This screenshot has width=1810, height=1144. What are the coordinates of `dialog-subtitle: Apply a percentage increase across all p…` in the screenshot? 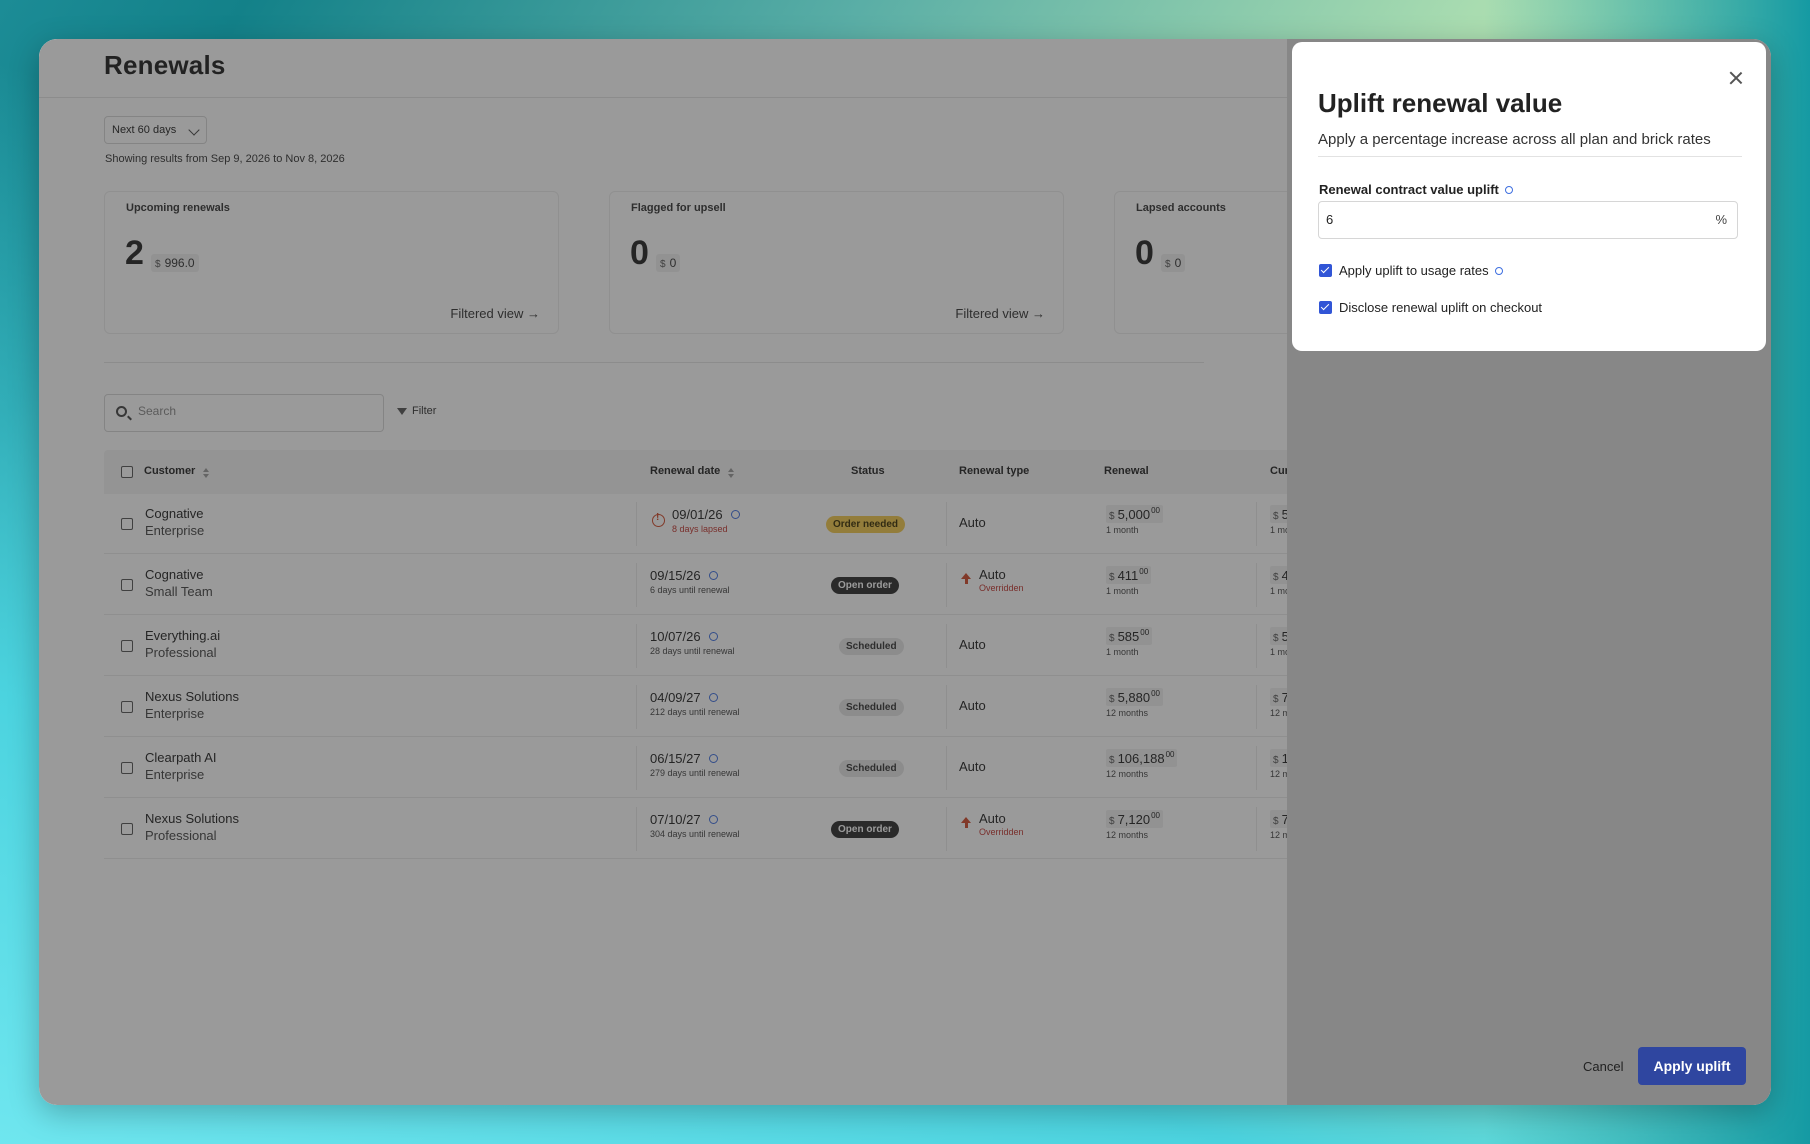 It's located at (1514, 139).